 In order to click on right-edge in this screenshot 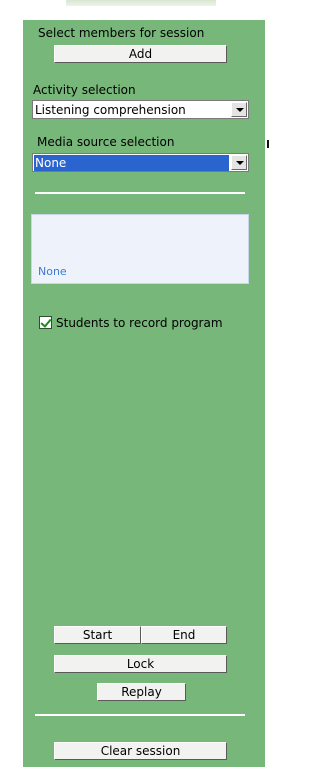, I will do `click(268, 393)`.